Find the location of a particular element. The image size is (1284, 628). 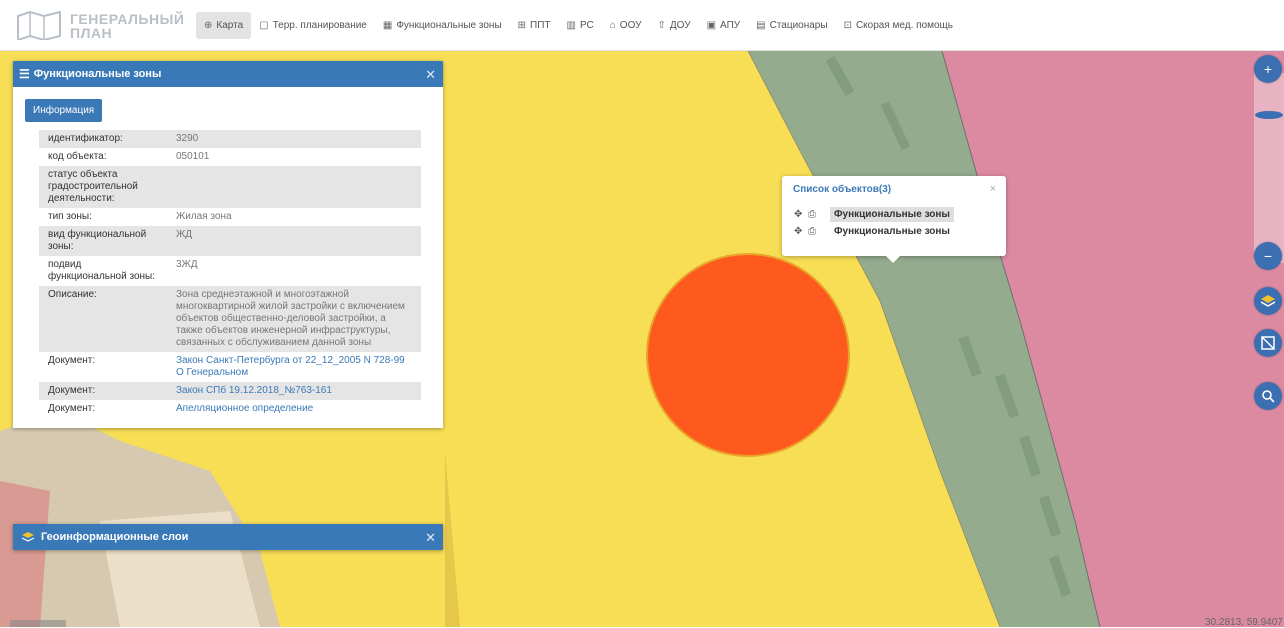

nav-label: Скорая мед. помощь is located at coordinates (904, 25).